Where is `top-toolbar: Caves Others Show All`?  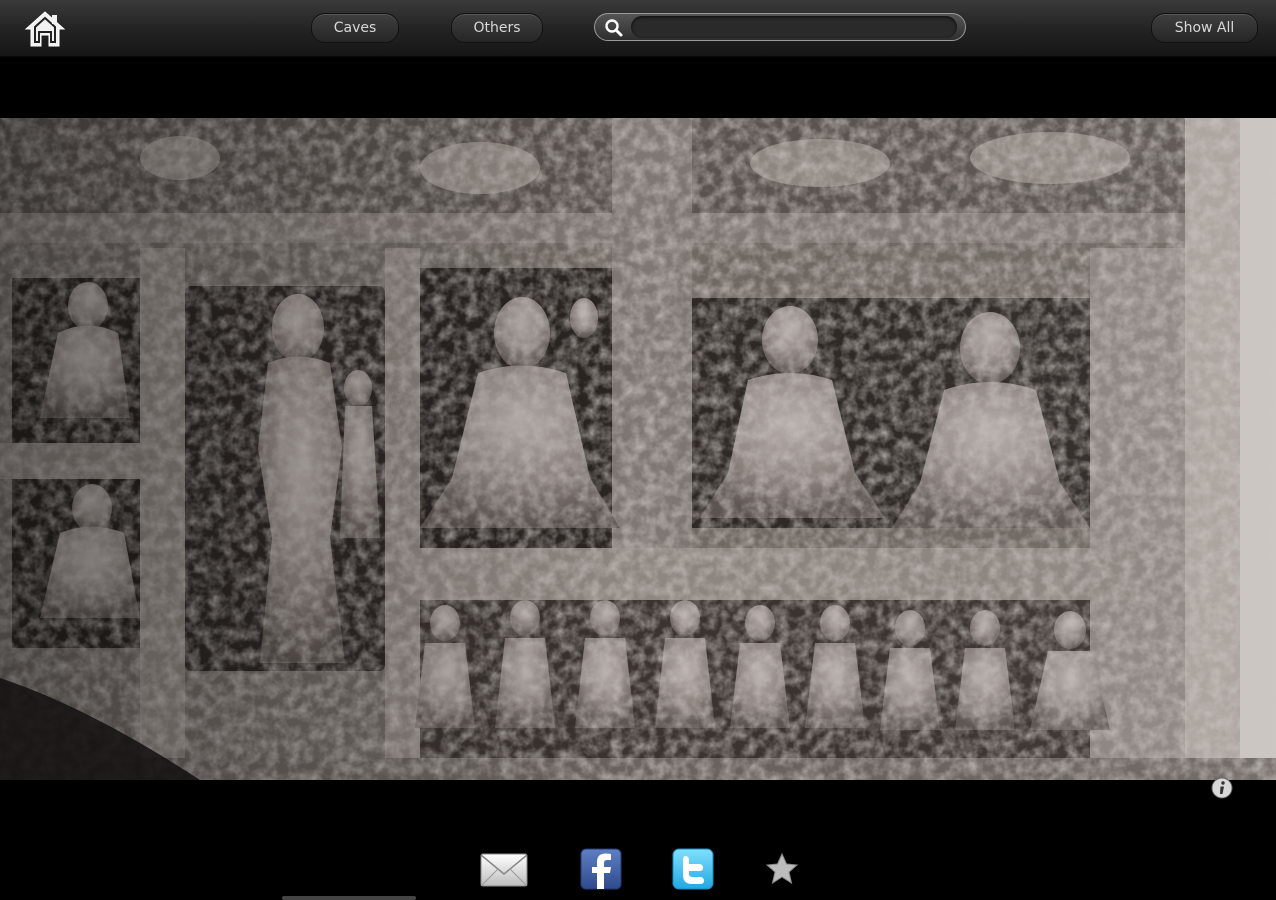 top-toolbar: Caves Others Show All is located at coordinates (638, 28).